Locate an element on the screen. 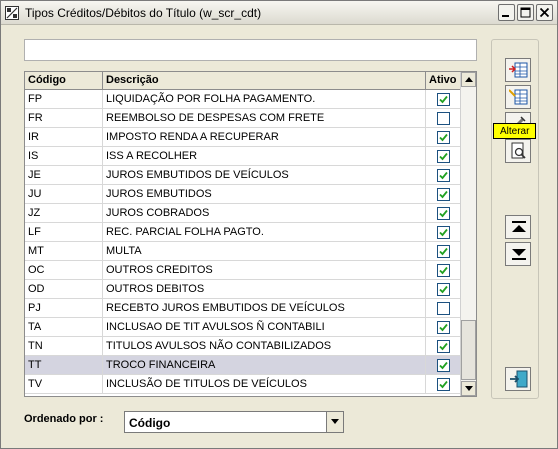 Image resolution: width=558 pixels, height=449 pixels. cell-code: TT is located at coordinates (64, 365).